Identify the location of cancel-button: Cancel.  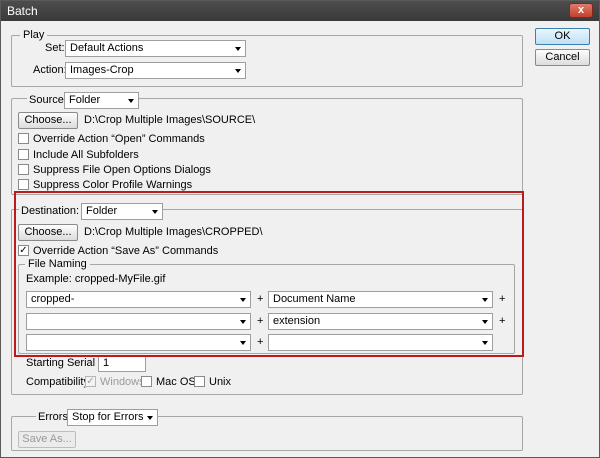
(562, 57).